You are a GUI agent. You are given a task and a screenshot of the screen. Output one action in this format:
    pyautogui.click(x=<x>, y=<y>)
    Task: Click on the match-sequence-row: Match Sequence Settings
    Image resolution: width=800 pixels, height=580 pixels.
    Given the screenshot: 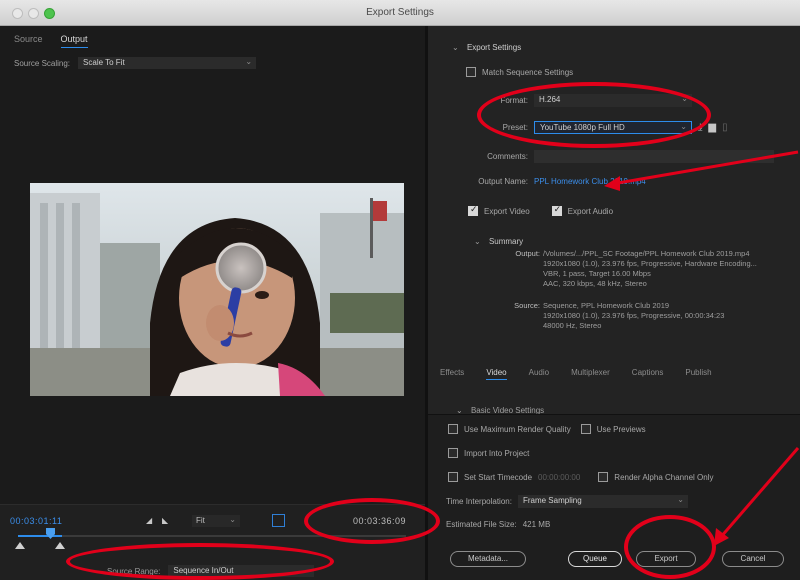 What is the action you would take?
    pyautogui.click(x=519, y=72)
    